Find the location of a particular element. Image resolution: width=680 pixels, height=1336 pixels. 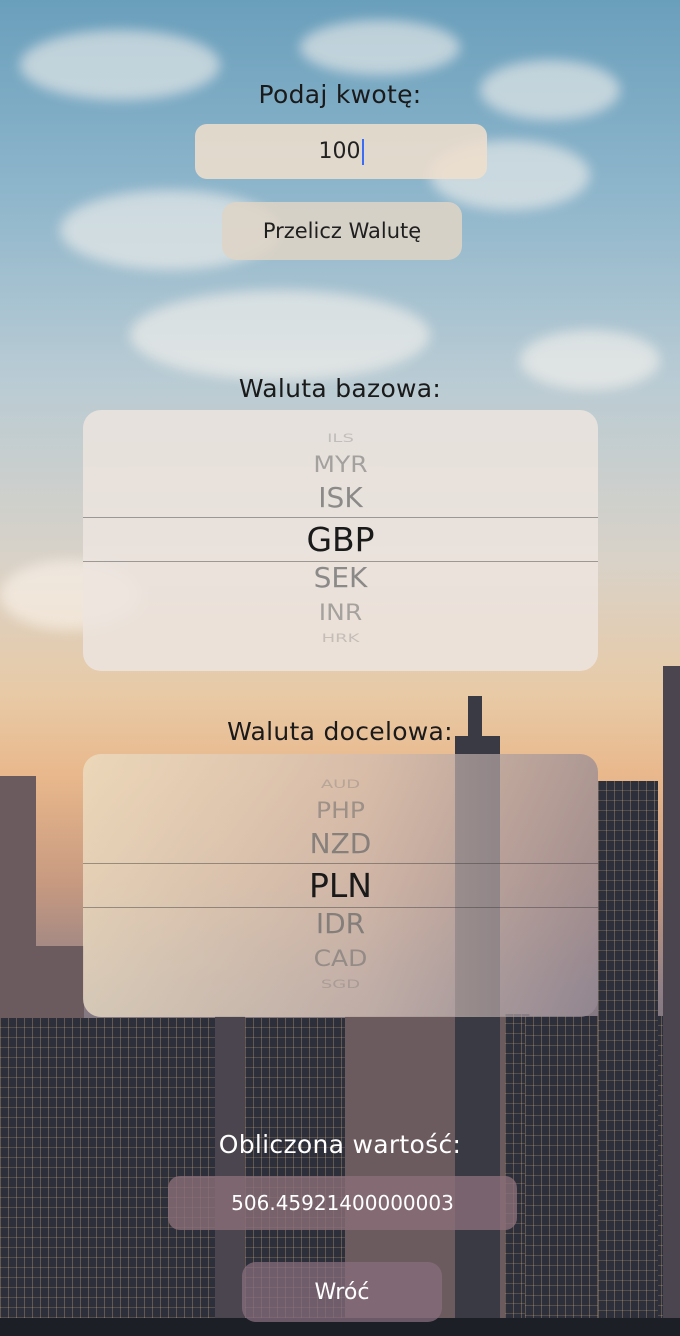

picker-item: HRK is located at coordinates (340, 639).